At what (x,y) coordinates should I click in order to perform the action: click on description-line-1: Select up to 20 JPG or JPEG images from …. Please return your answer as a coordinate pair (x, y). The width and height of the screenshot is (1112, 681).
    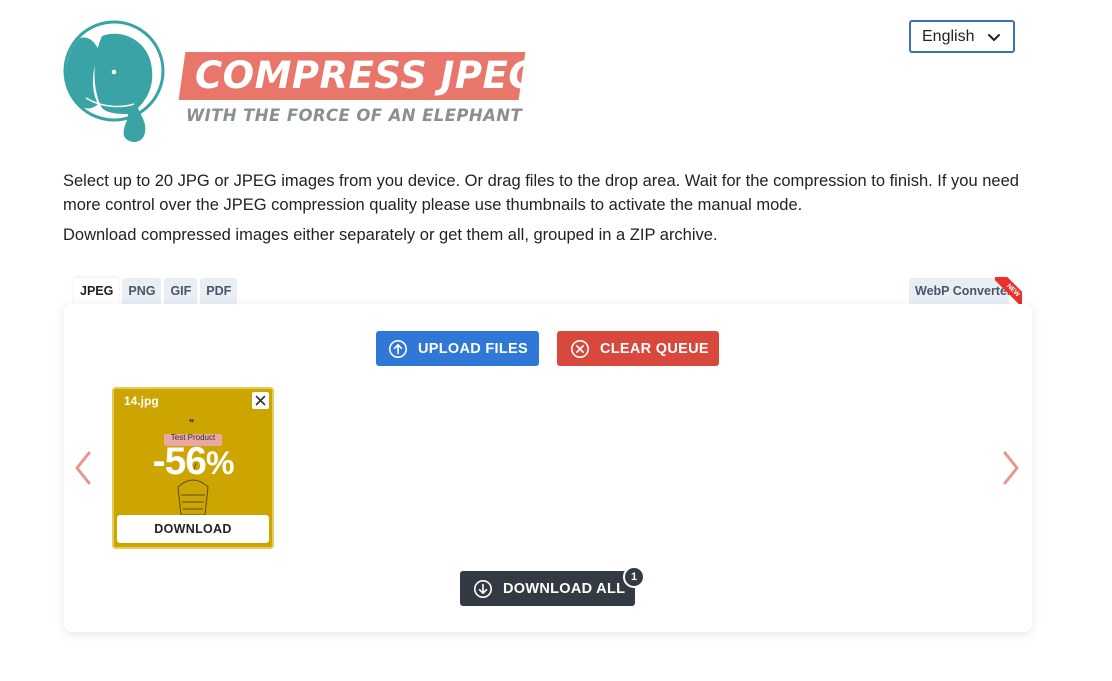
    Looking at the image, I should click on (541, 193).